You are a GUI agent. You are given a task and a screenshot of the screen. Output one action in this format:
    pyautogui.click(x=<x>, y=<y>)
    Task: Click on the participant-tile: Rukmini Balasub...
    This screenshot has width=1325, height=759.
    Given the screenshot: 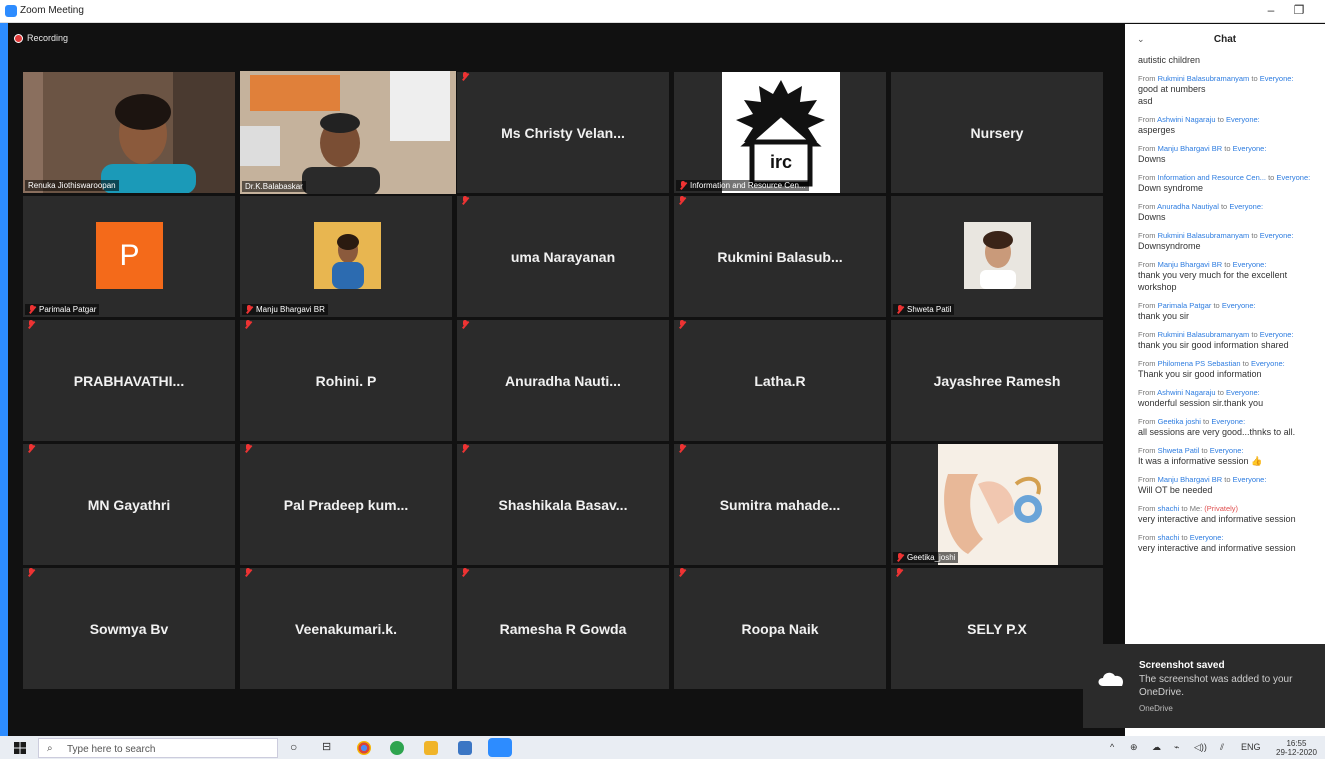 What is the action you would take?
    pyautogui.click(x=780, y=256)
    